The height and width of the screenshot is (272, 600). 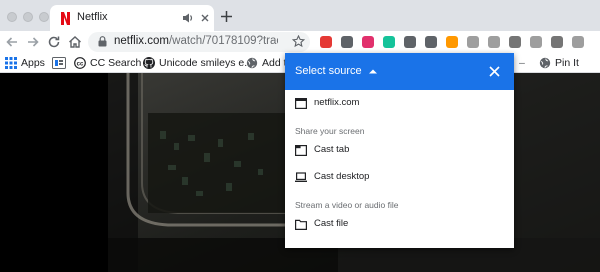 What do you see at coordinates (332, 149) in the screenshot?
I see `cast-tab-label: Cast tab` at bounding box center [332, 149].